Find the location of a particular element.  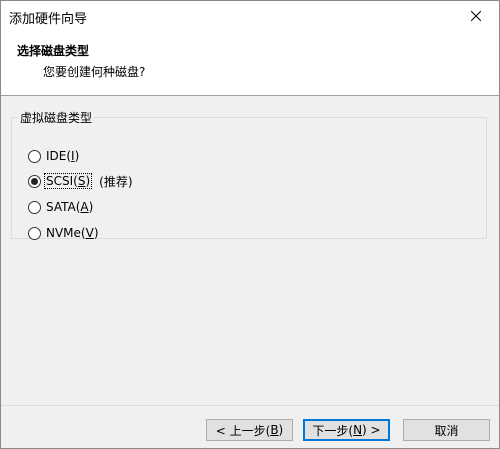

radio-option-scsi: SCSI(S) (推荐) is located at coordinates (80, 181).